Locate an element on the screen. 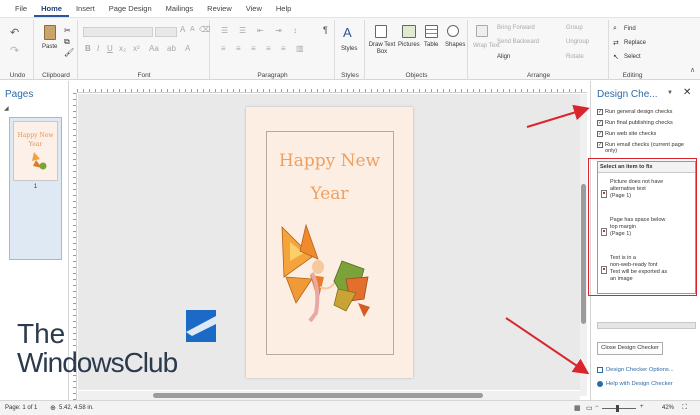 The image size is (700, 415). fit-page-icon: ⛶ is located at coordinates (684, 408).